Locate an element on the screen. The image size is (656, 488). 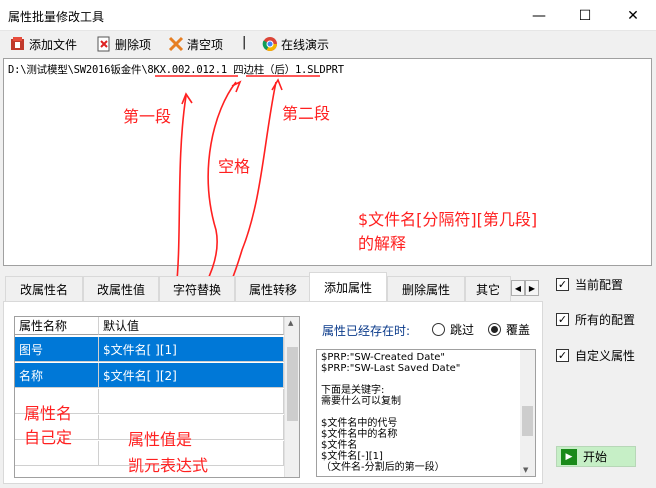
annotation-prop-name-line2: 自己定 is located at coordinates (48, 437).